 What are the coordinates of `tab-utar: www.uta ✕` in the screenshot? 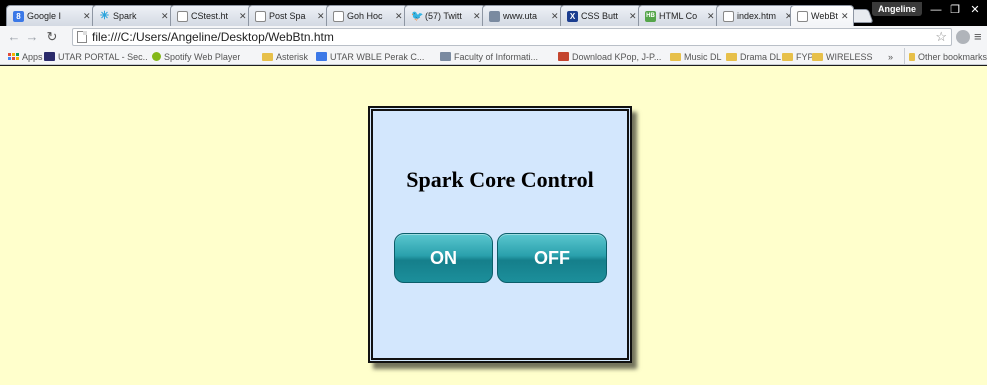 It's located at (523, 15).